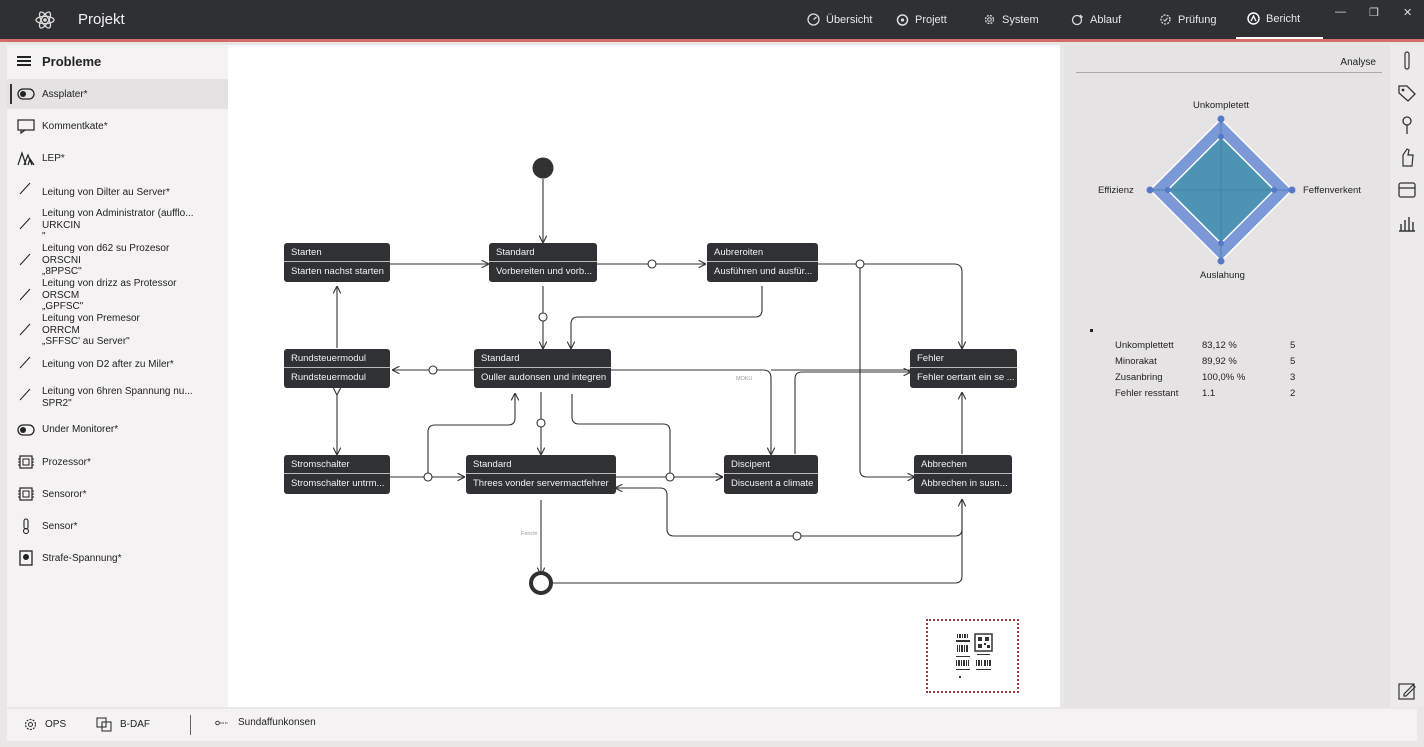  I want to click on sidebar-item-label: Assplater*, so click(65, 94).